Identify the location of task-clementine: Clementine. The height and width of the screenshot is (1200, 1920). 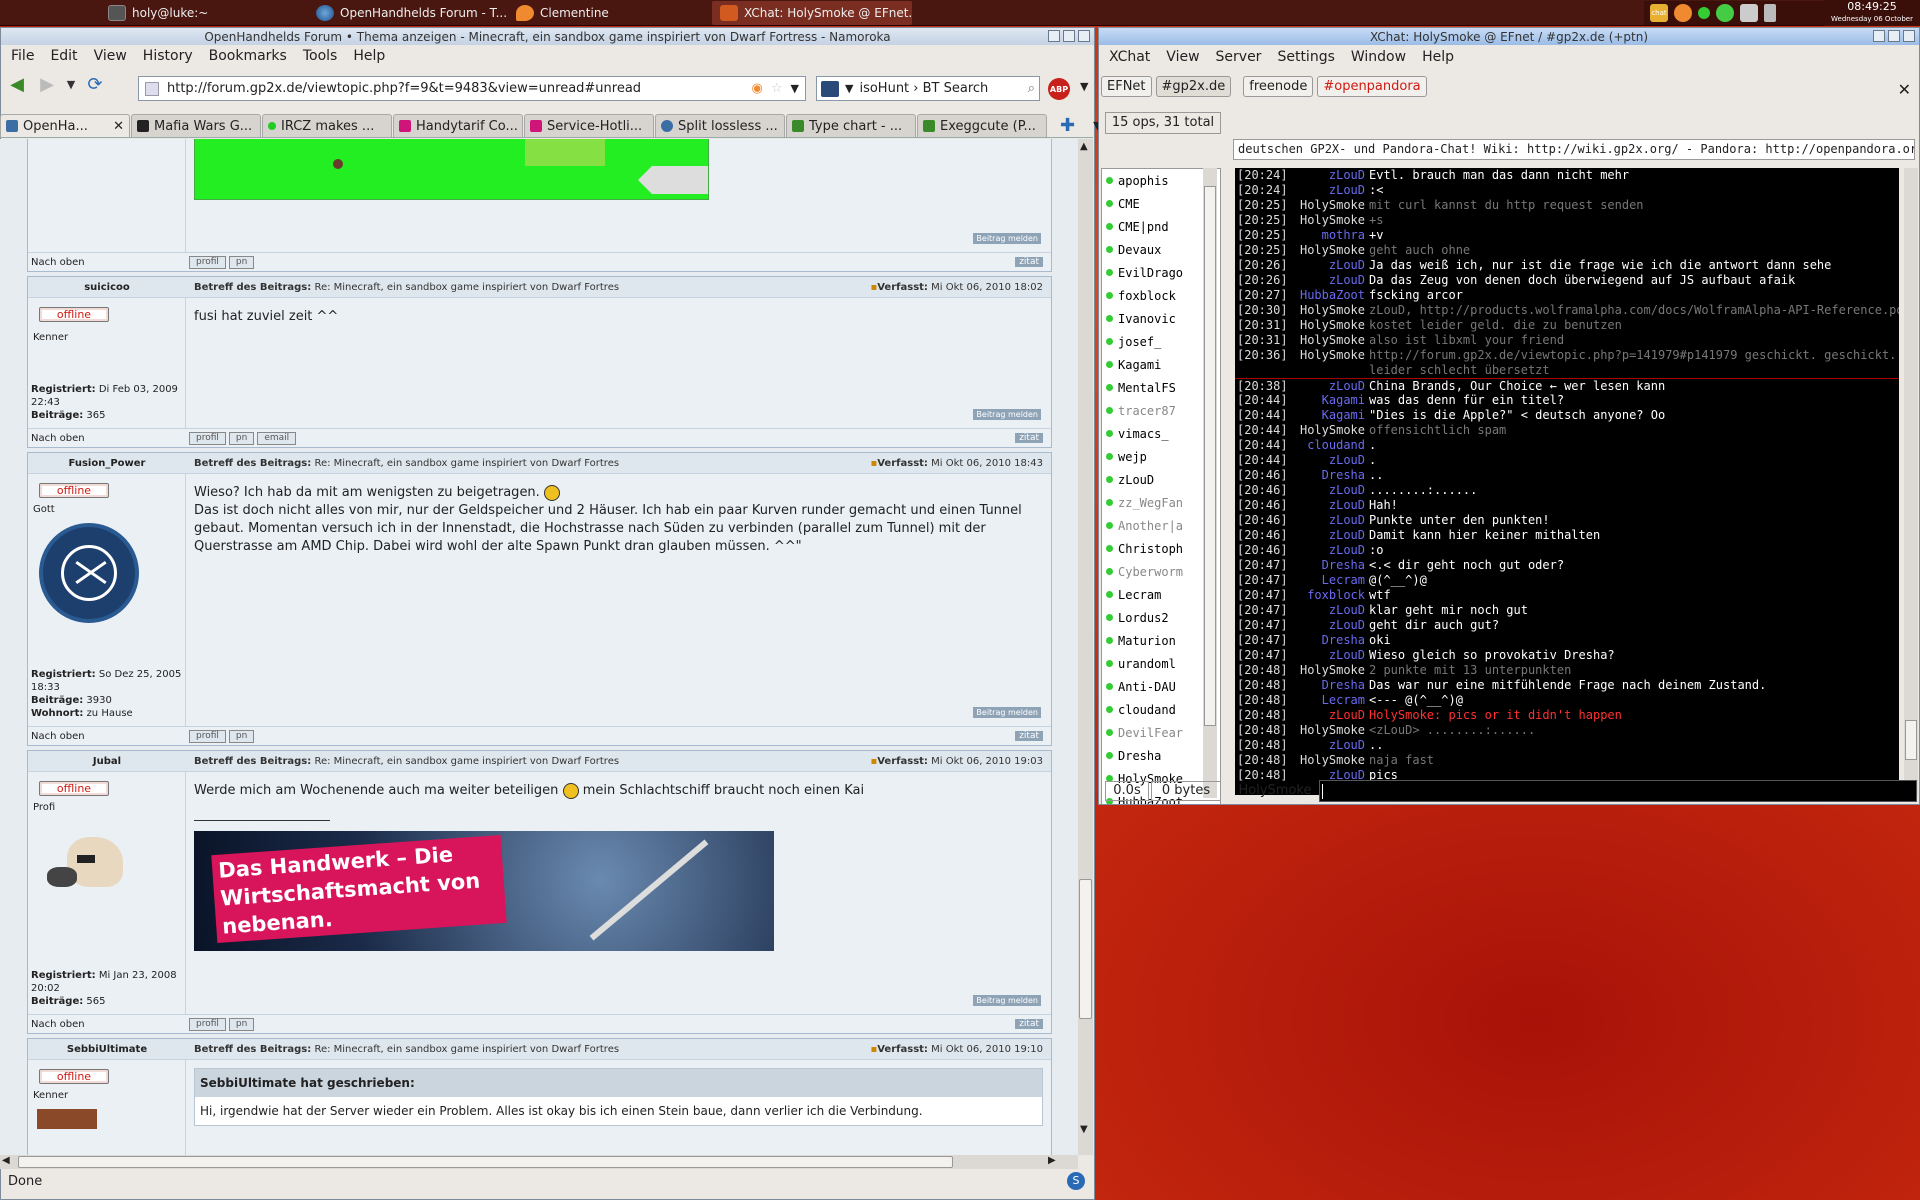
(608, 13).